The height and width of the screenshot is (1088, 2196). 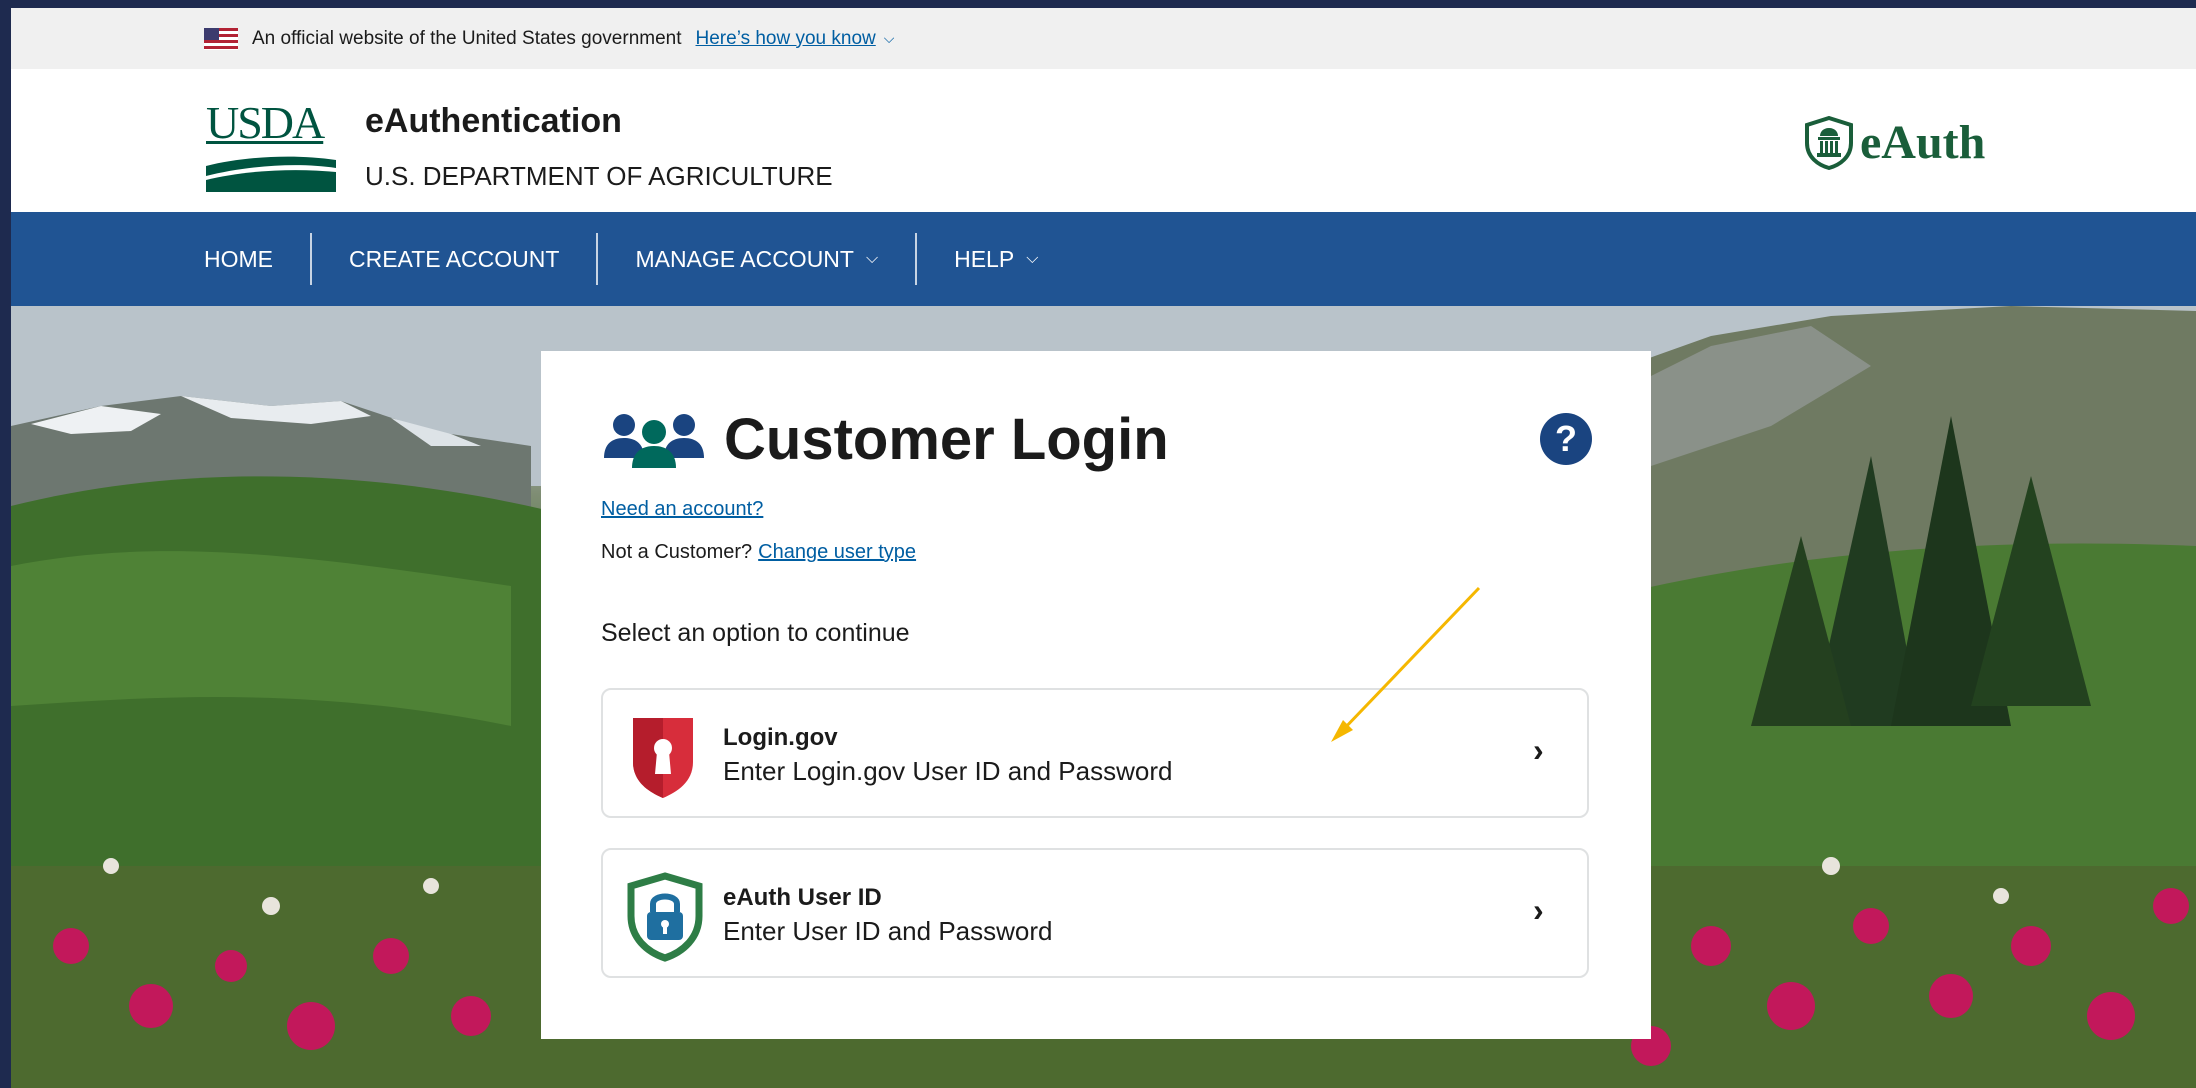 I want to click on eauth-lock-shield-icon, so click(x=665, y=917).